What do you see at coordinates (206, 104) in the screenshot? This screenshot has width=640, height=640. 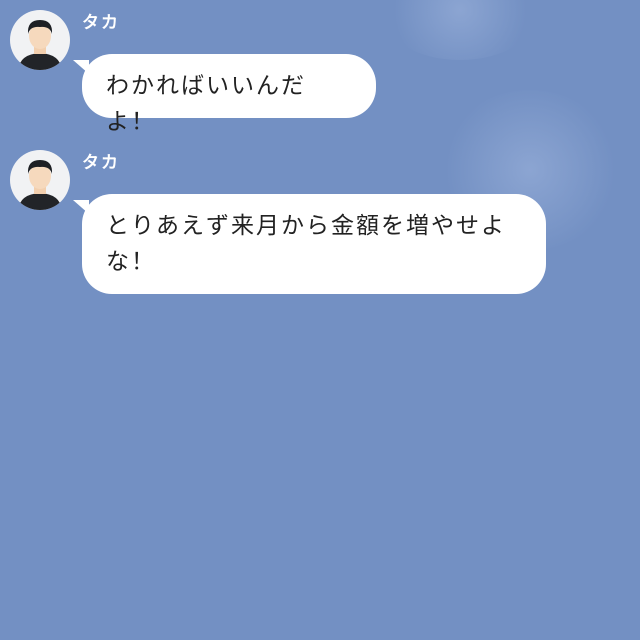 I see `message-text: わかればいいんだよ！` at bounding box center [206, 104].